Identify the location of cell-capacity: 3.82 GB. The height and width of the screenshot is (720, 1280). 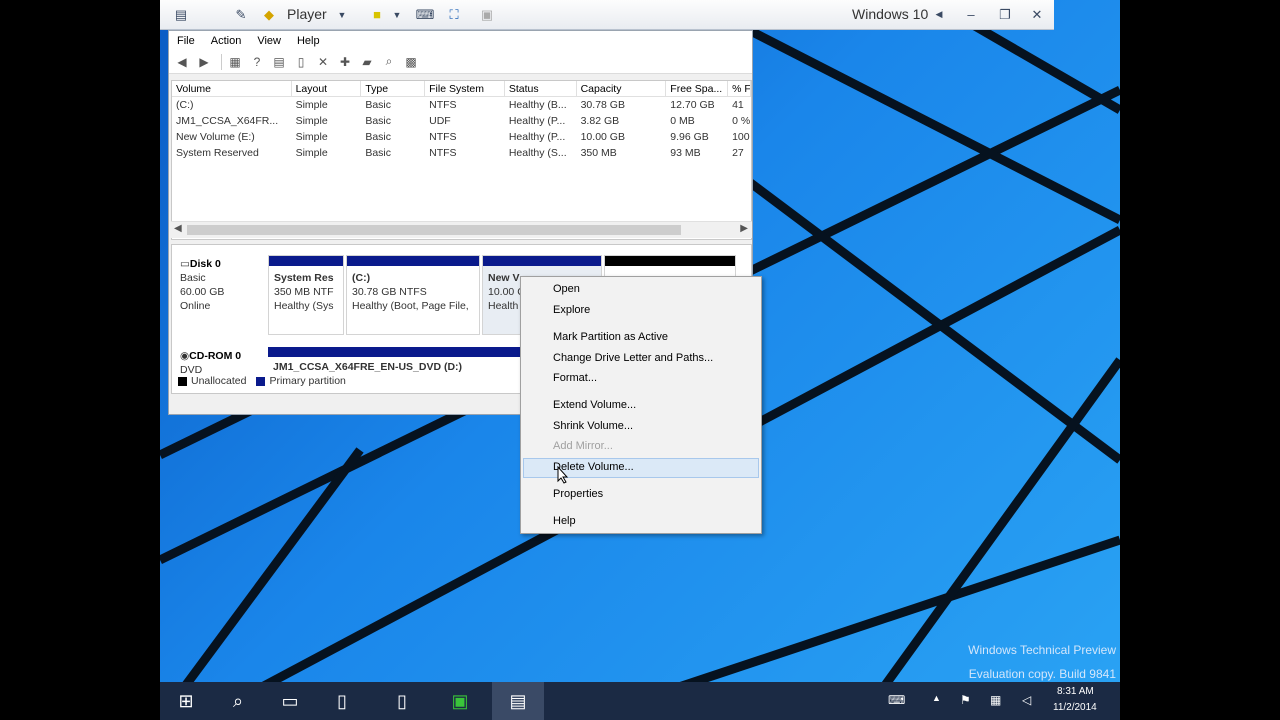
(600, 121).